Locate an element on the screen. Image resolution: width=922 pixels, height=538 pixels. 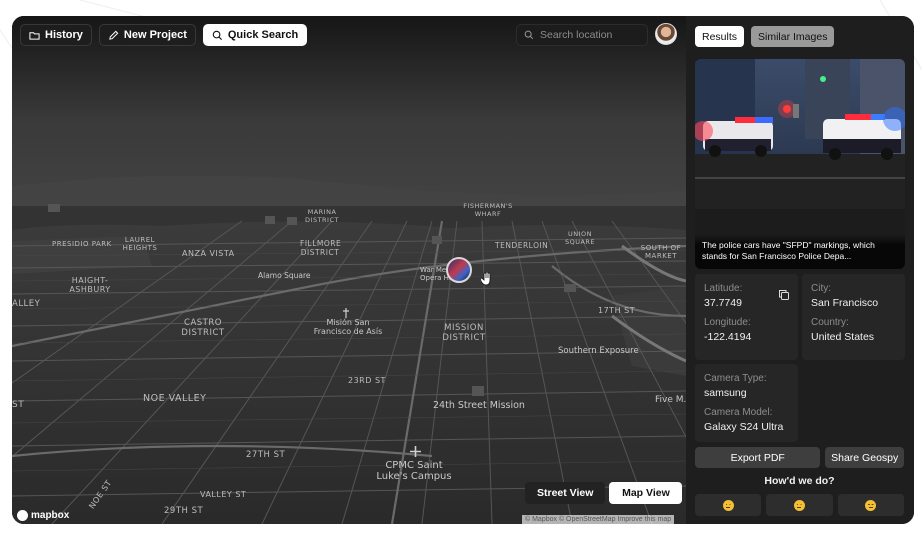
emoji-sad-icon is located at coordinates (728, 505).